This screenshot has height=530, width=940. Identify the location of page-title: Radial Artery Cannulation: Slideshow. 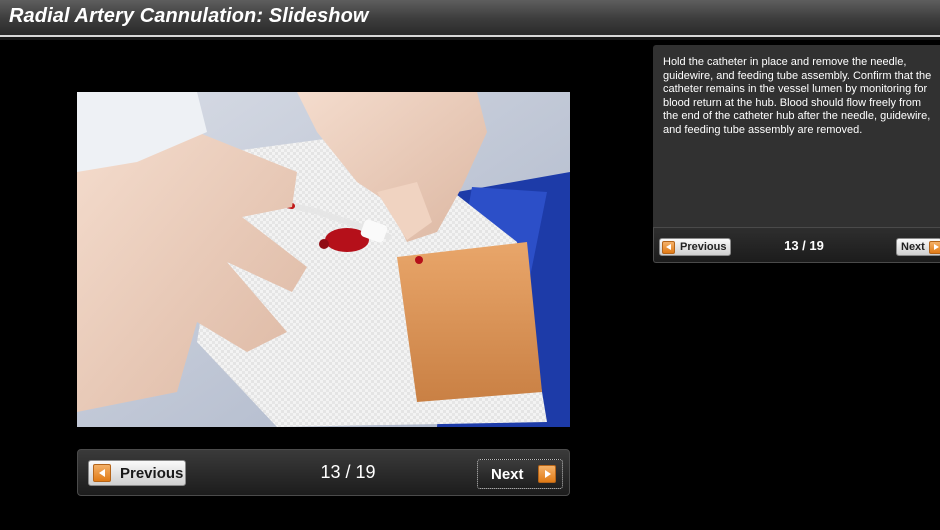
(189, 16).